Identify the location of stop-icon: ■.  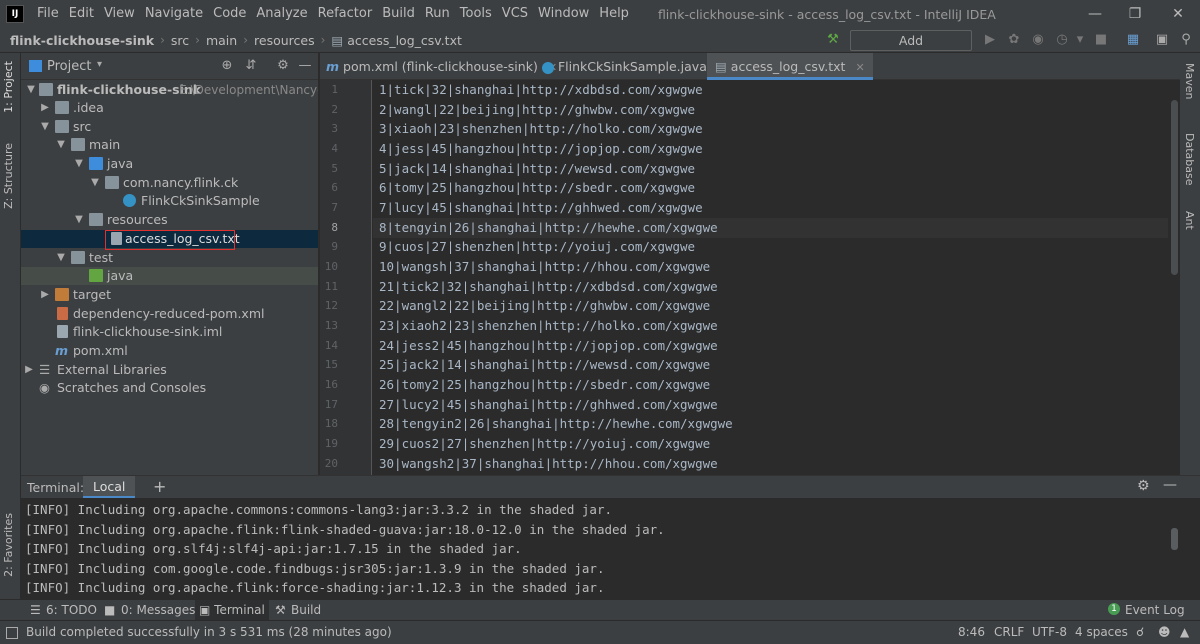
(1101, 40).